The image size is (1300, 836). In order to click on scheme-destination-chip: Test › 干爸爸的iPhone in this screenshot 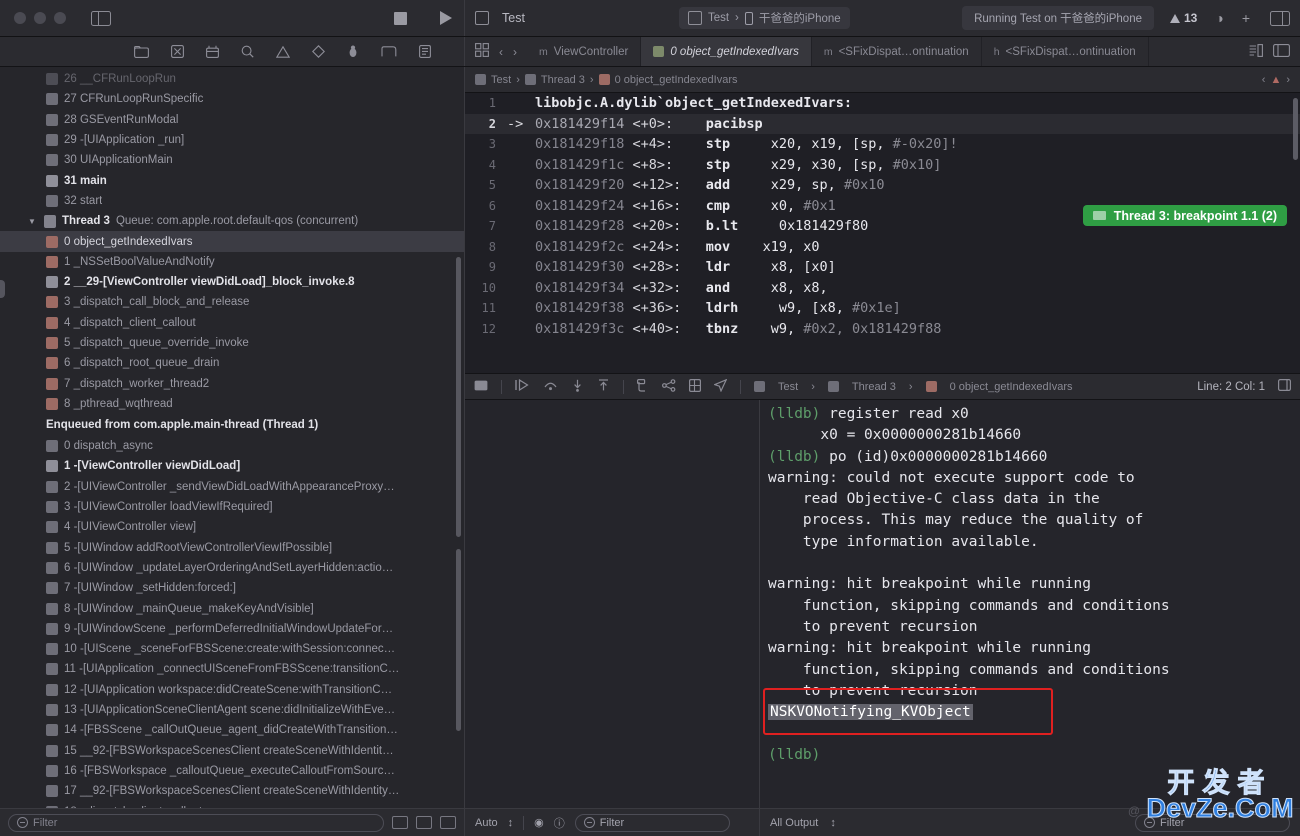, I will do `click(764, 18)`.